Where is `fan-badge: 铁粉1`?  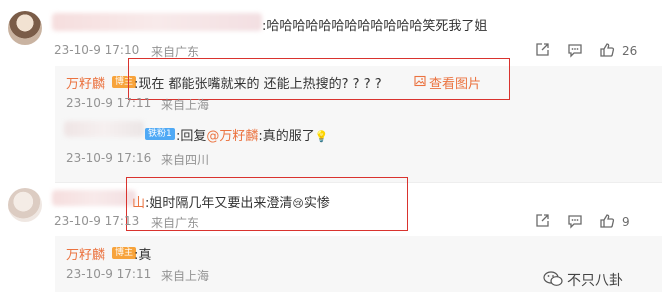
fan-badge: 铁粉1 is located at coordinates (160, 134).